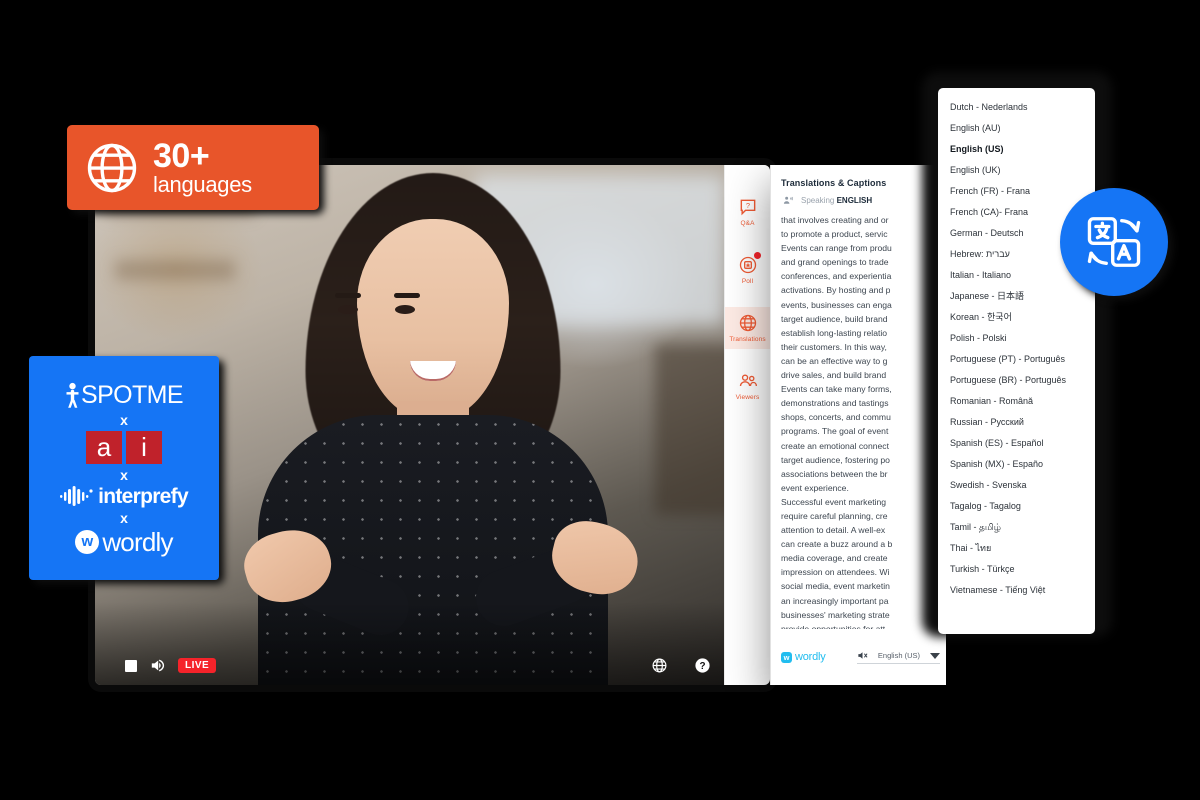  I want to click on language-option: Portuguese (PT) - Português, so click(1016, 359).